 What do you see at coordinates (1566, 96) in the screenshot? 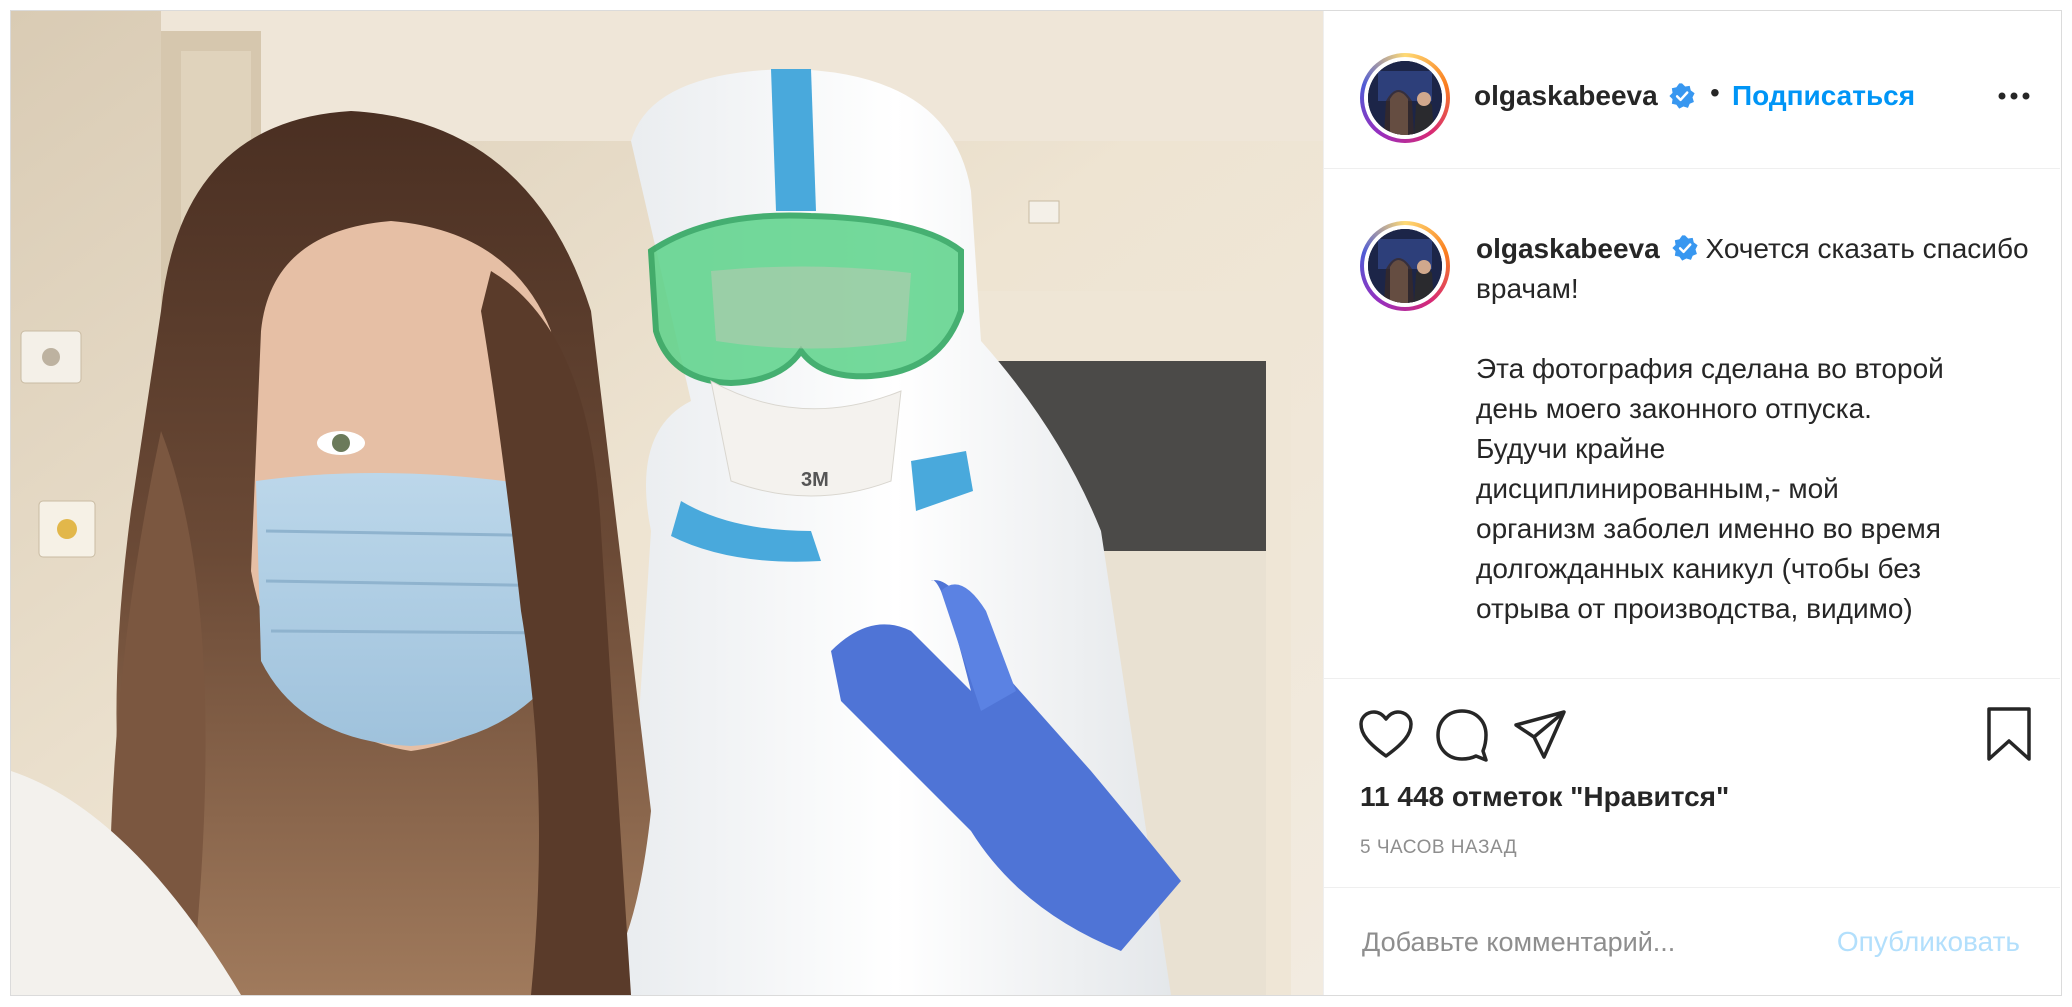
I see `username-link: olgaskabeeva` at bounding box center [1566, 96].